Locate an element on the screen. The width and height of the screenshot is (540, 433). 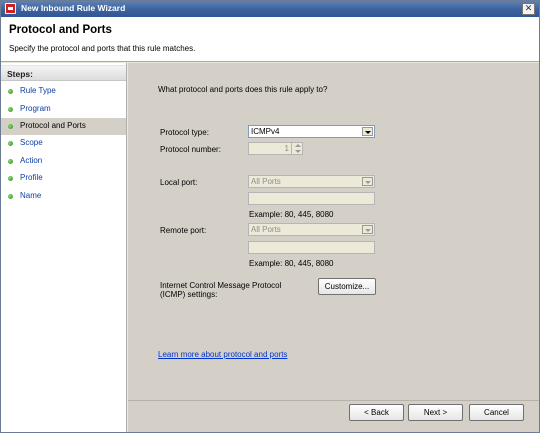
spin-arrows-icon is located at coordinates (296, 148).